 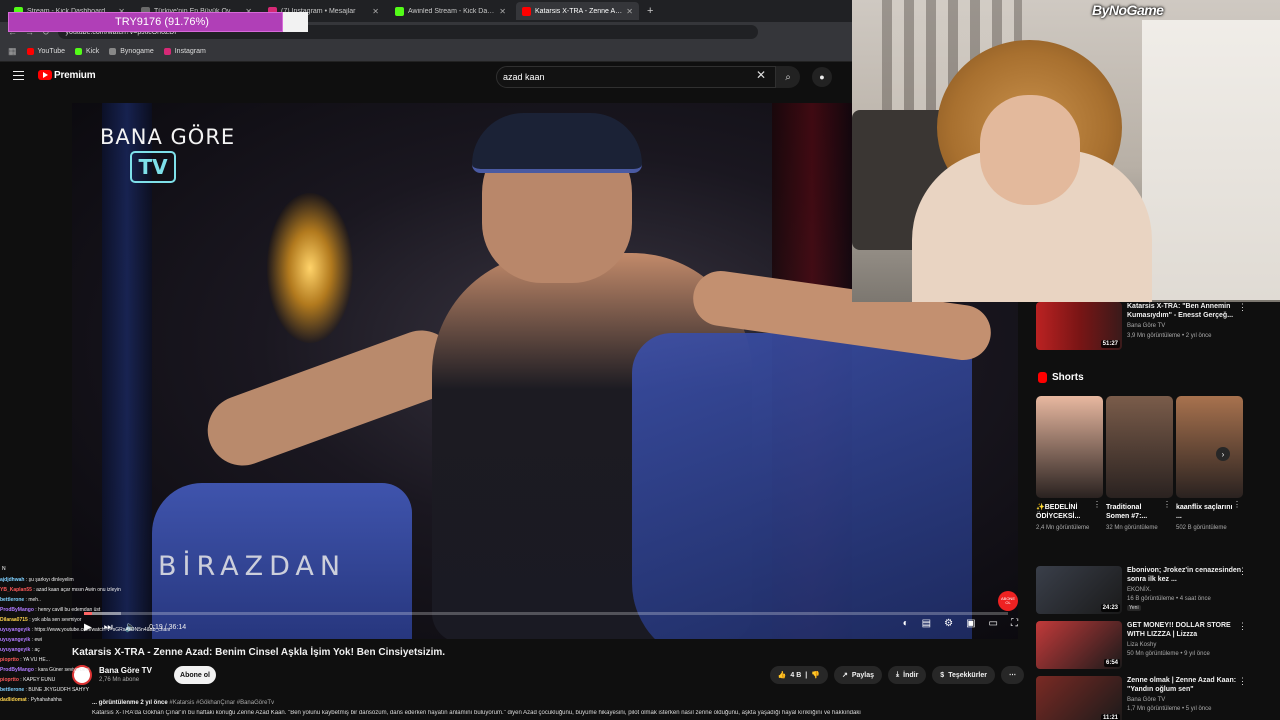 I want to click on youtube-premium-label: Premium, so click(x=75, y=75).